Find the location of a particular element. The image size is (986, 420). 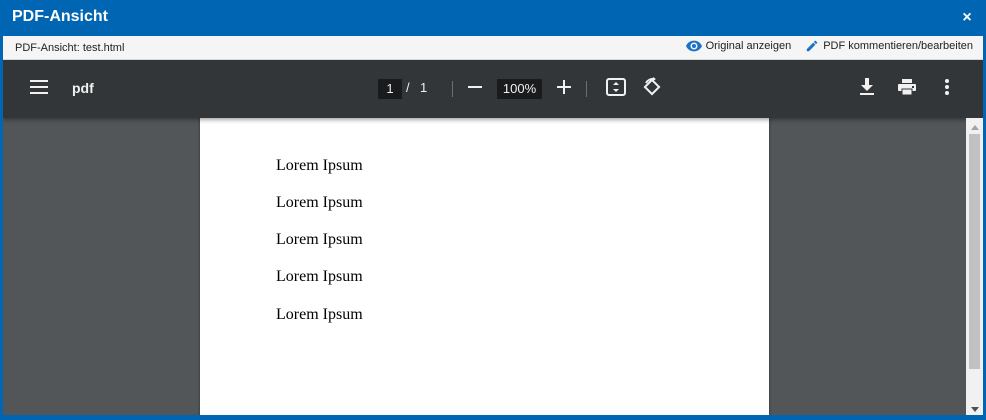

edit-pdf-button: PDF kommentieren/bearbeiten is located at coordinates (889, 46).